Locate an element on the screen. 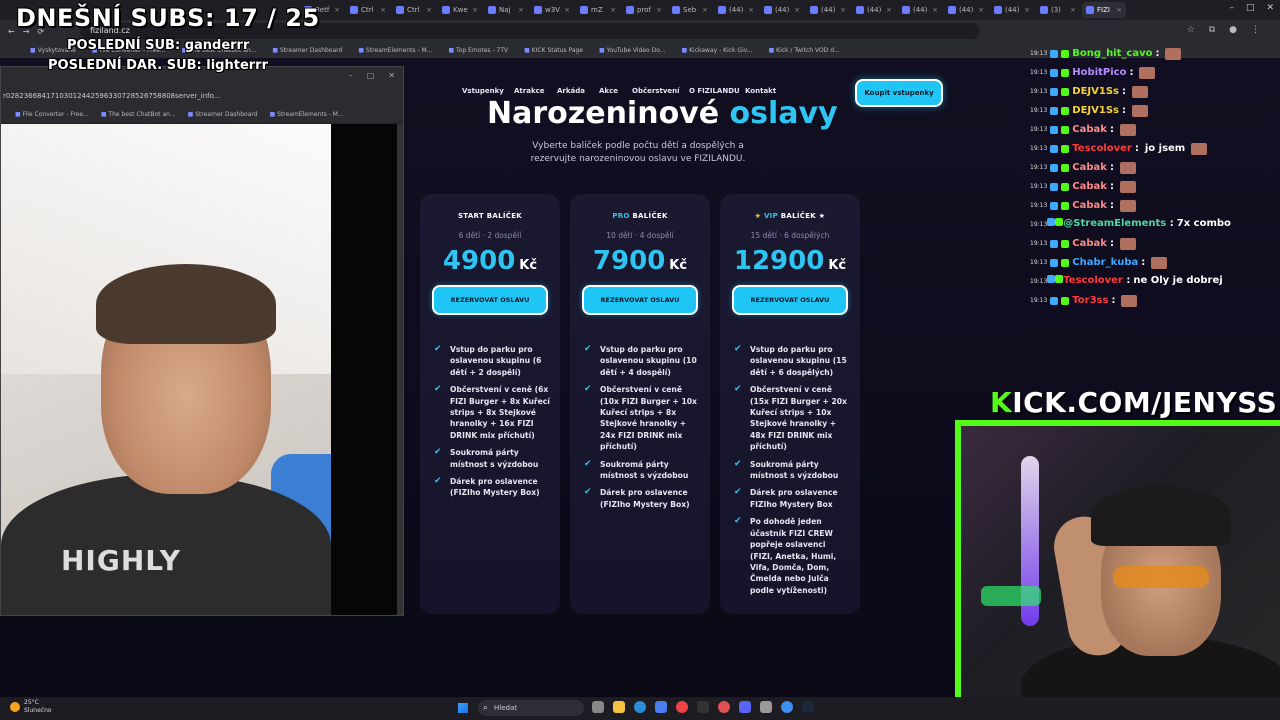  browser-tab: prof × is located at coordinates (644, 10).